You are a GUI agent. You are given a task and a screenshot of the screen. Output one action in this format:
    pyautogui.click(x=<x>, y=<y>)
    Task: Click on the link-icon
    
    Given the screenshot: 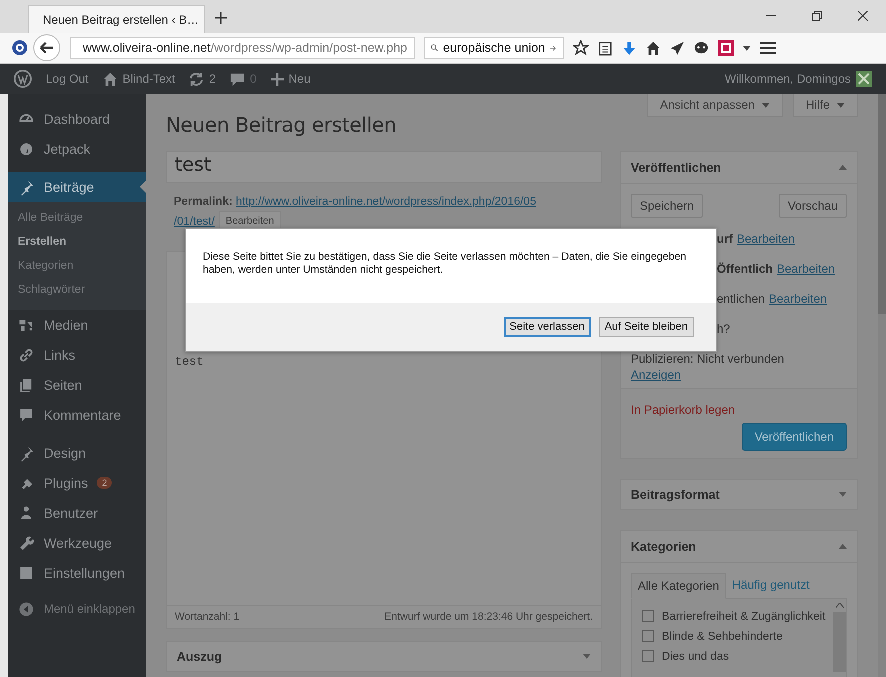 What is the action you would take?
    pyautogui.click(x=26, y=355)
    